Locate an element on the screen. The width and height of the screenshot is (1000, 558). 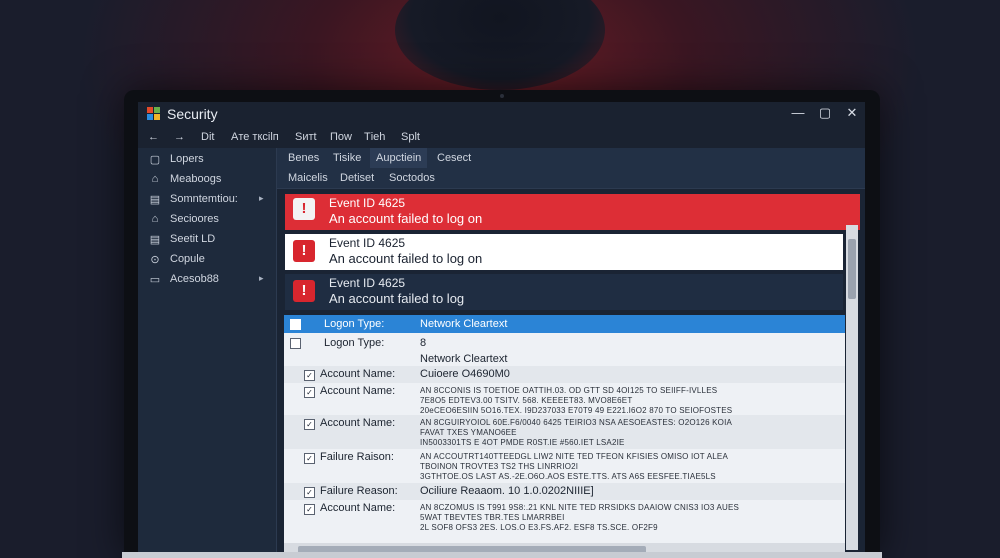
sidebar-item-copule: ⊙ Copule is located at coordinates (207, 260).